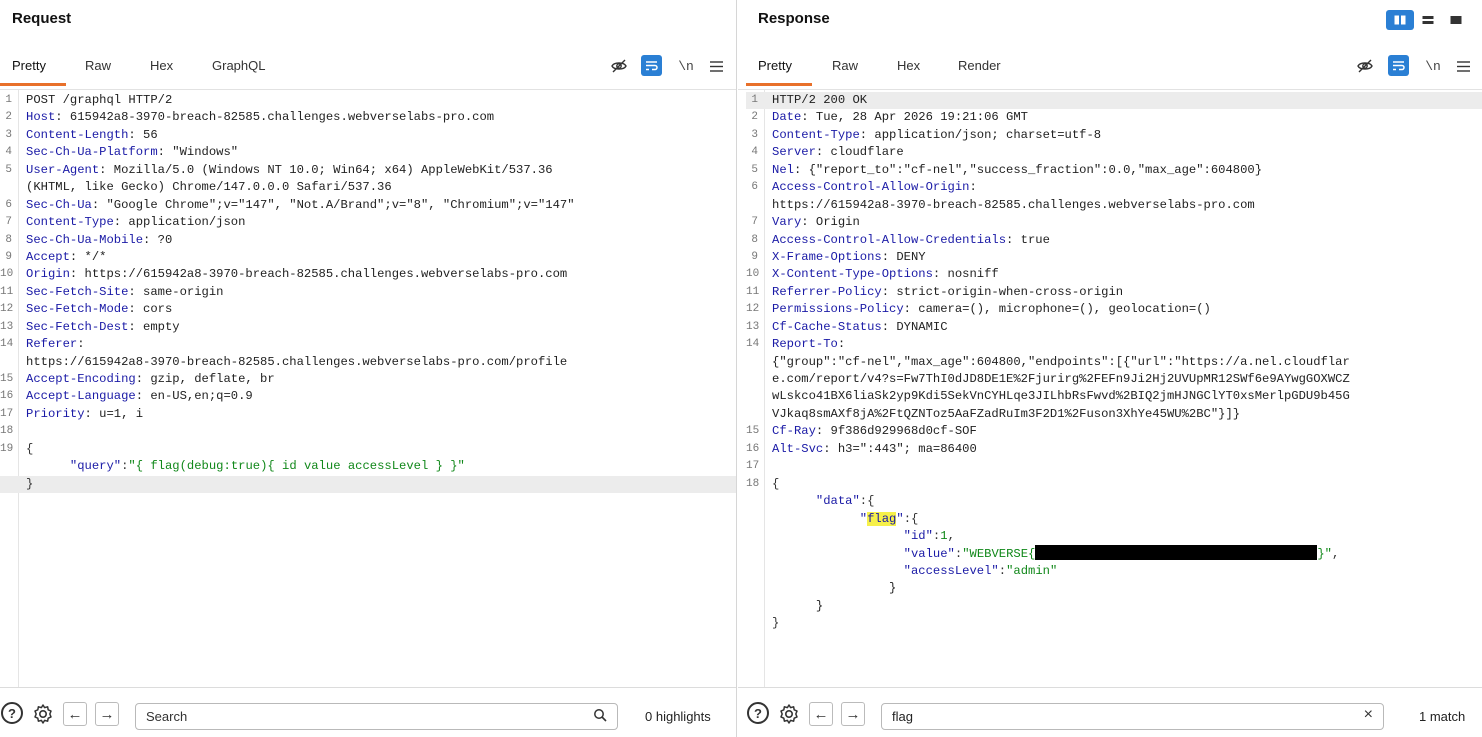 Image resolution: width=1482 pixels, height=737 pixels. I want to click on code-line: 2 Date: Tue, 28 Apr 2026 19:21:06 GMT, so click(1114, 117).